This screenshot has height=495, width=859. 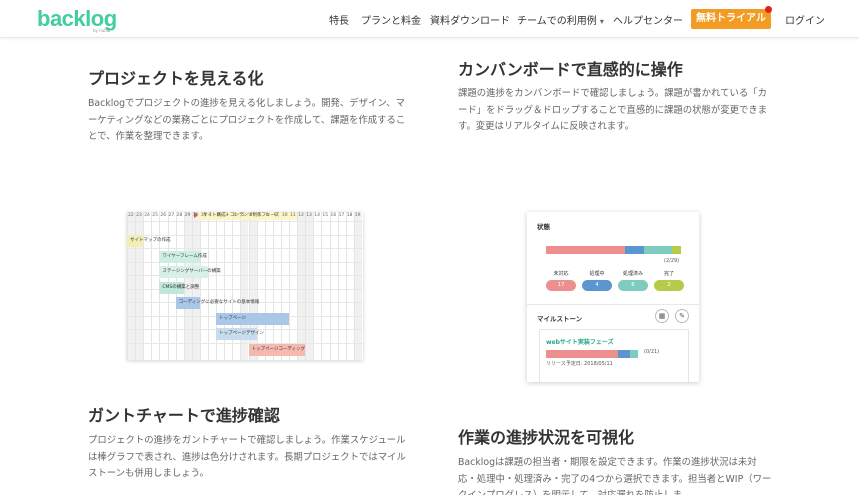 I want to click on gantt-task-bar: サイトマップの作成, so click(x=149, y=241).